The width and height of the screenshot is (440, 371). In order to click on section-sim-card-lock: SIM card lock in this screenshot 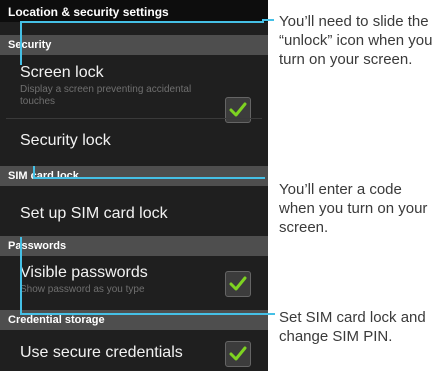, I will do `click(134, 176)`.